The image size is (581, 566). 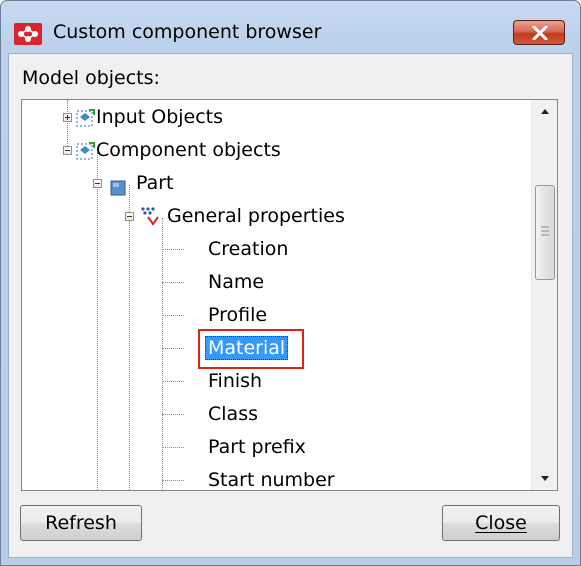 I want to click on expand-icon, so click(x=67, y=117).